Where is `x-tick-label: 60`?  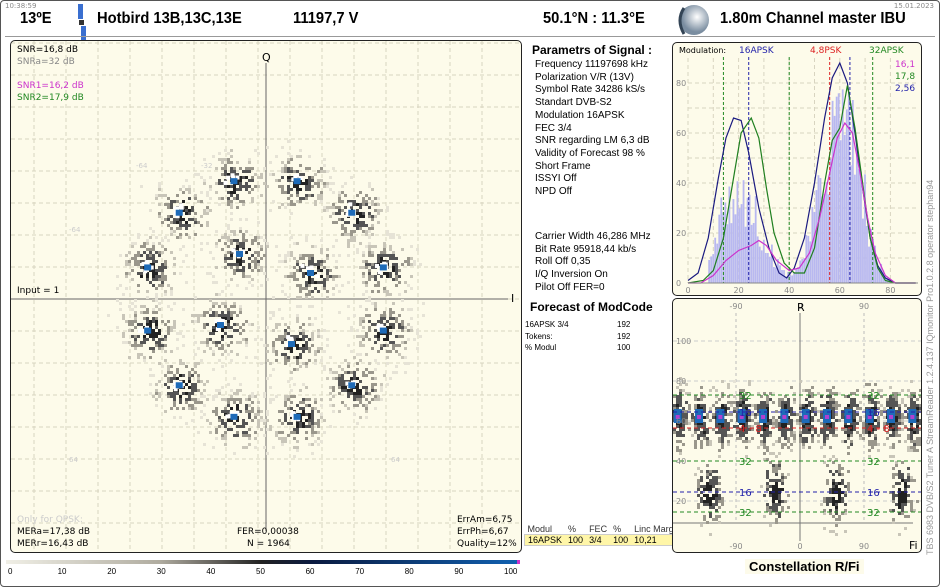 x-tick-label: 60 is located at coordinates (840, 290).